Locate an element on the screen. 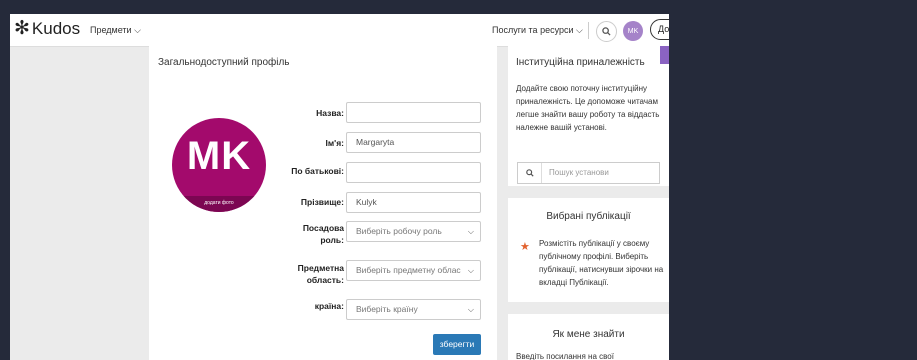  profile-avatar: MK додати фото is located at coordinates (219, 165).